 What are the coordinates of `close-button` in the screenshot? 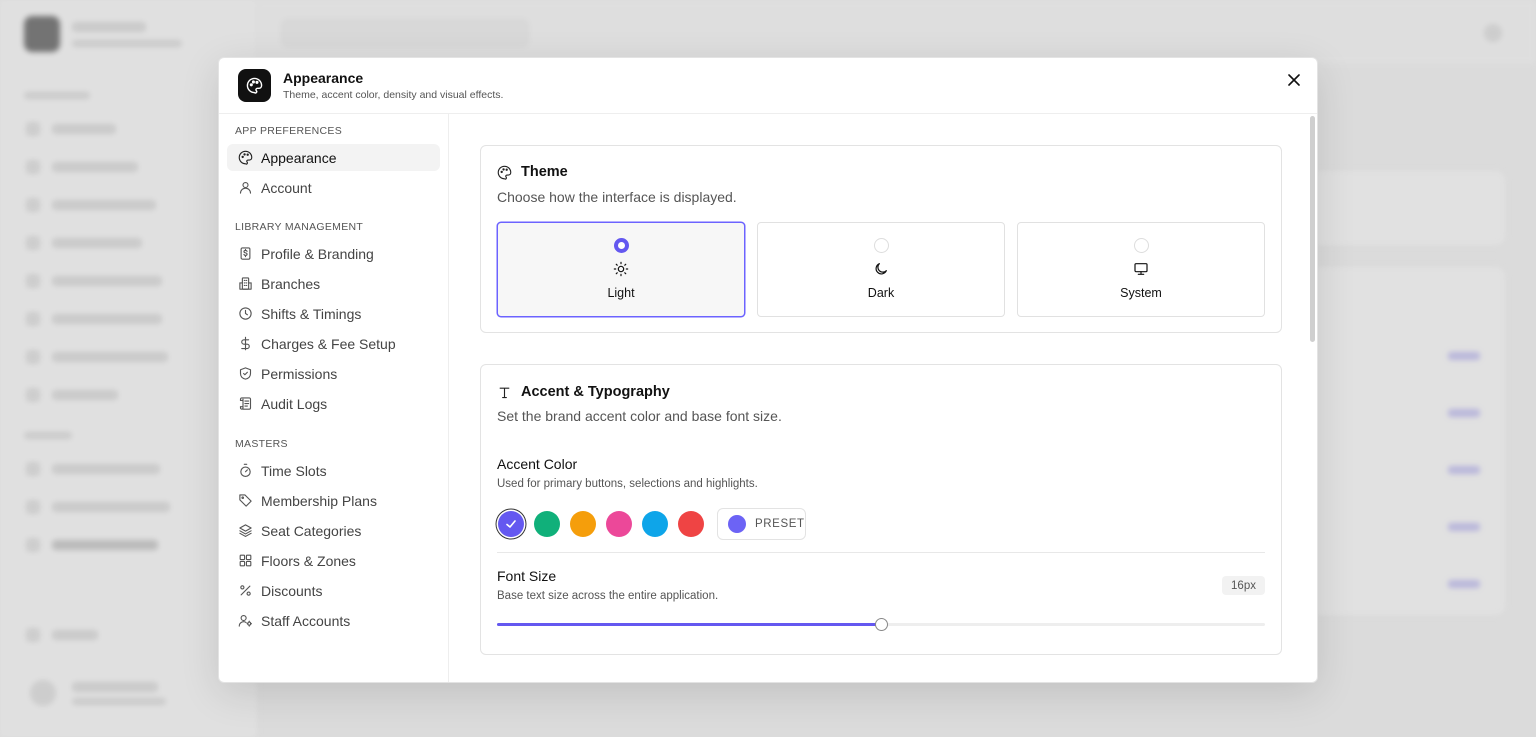 It's located at (1294, 80).